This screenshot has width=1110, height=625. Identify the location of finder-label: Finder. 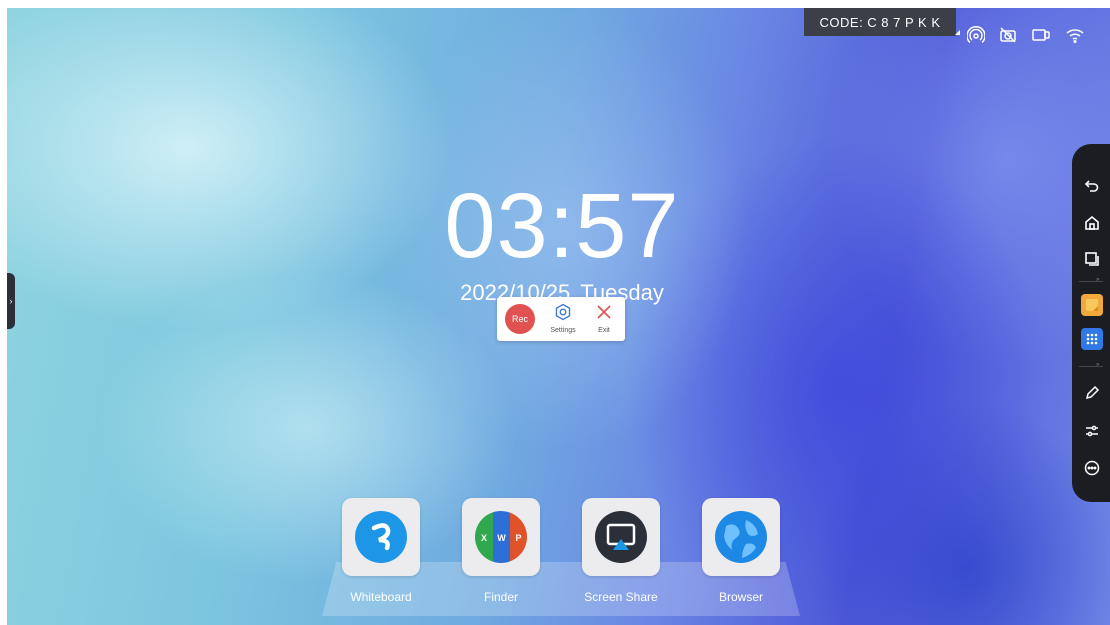
(500, 597).